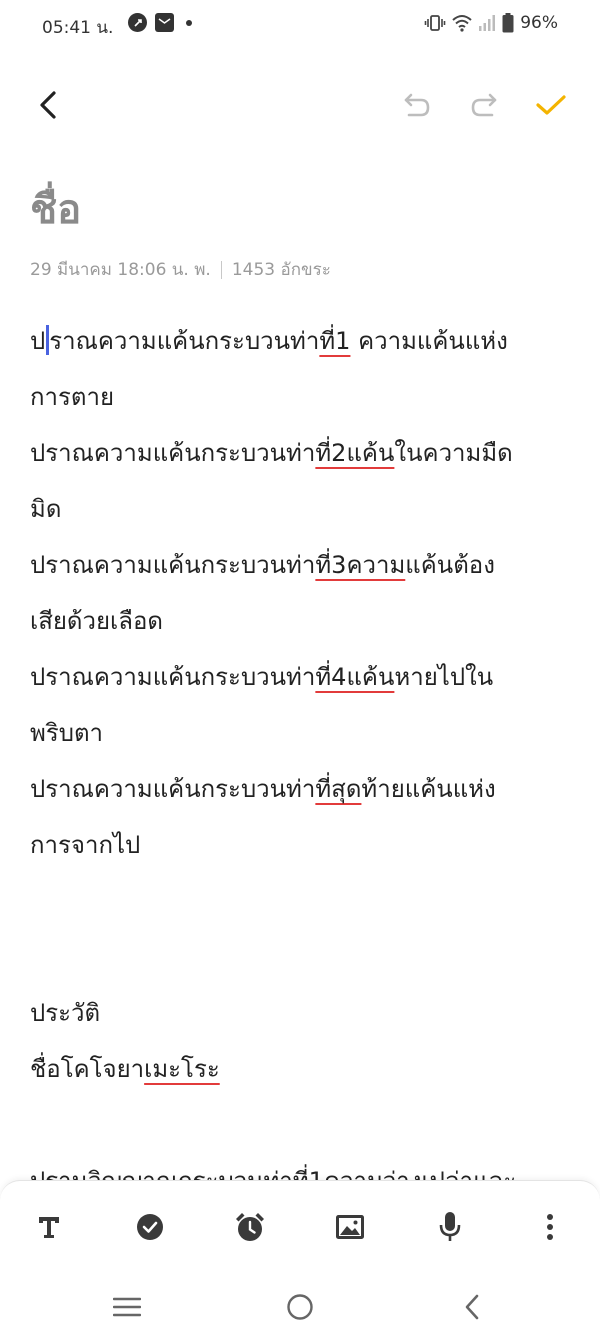  Describe the element at coordinates (263, 789) in the screenshot. I see `body-line: ปราณความแค้นกระบวนท่าที่สุดท้ายแค้นแห่ง` at that location.